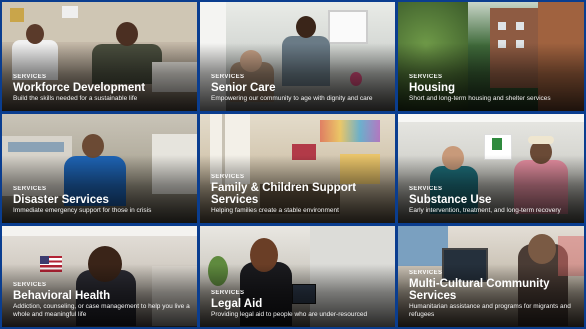  I want to click on tile-title: Multi-Cultural Community Services, so click(484, 290).